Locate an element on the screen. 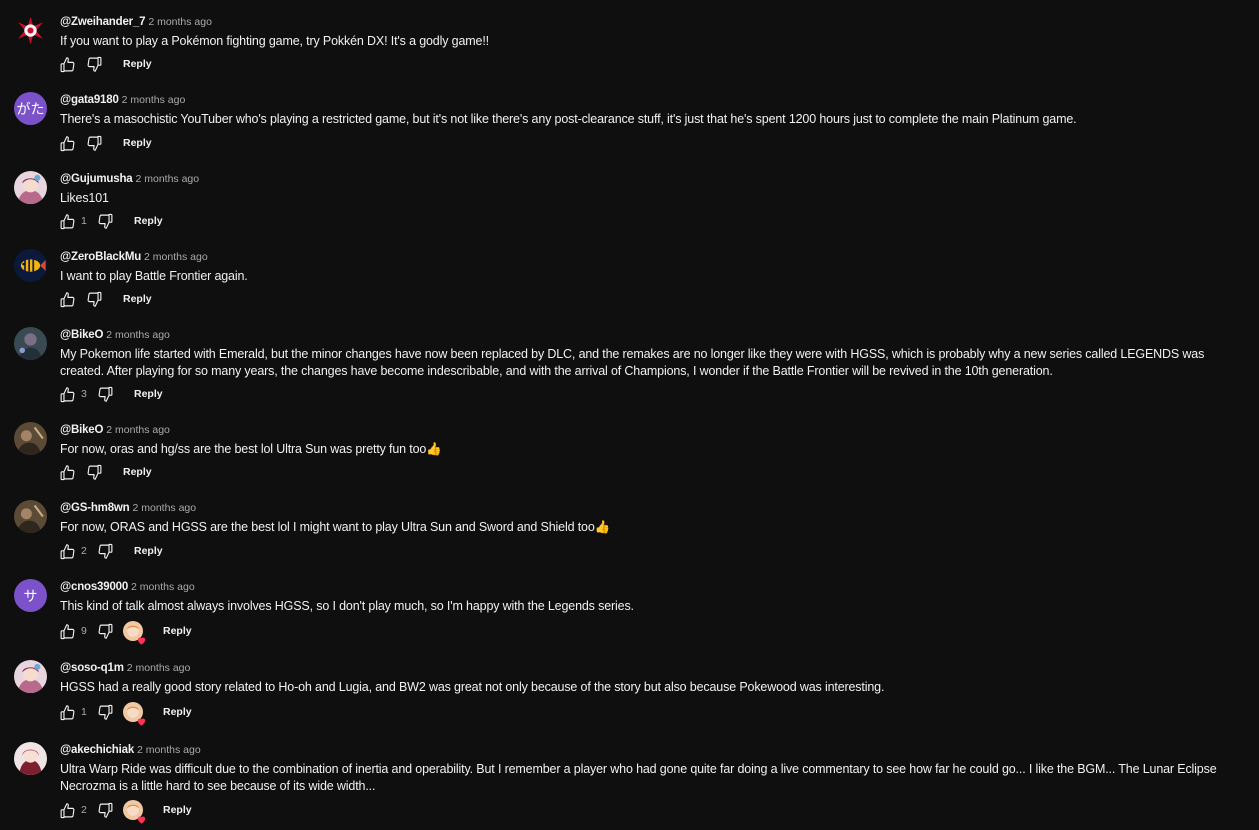 The height and width of the screenshot is (830, 1259). comment-header: @GS-hm8wn 2 months ago is located at coordinates (653, 507).